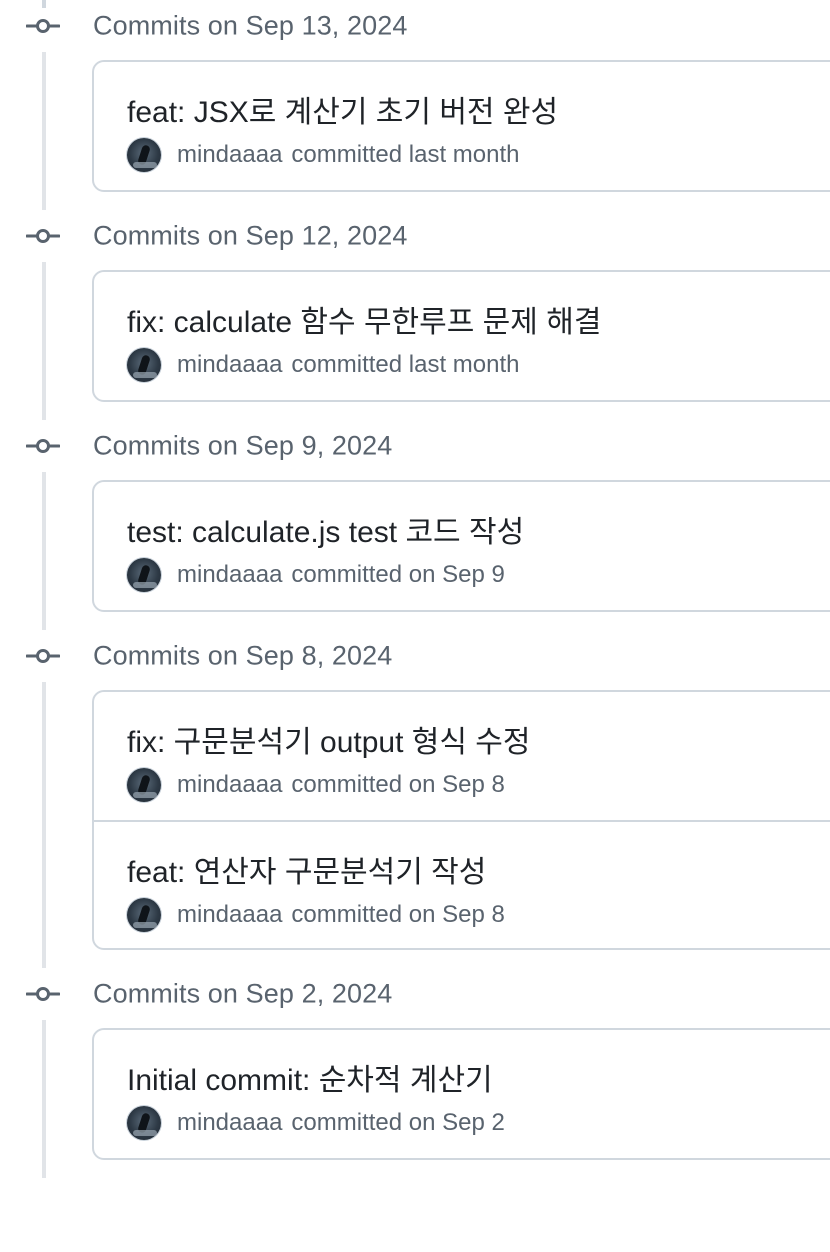  I want to click on commit-group-date: Commits on Sep 9, 2024, so click(243, 445).